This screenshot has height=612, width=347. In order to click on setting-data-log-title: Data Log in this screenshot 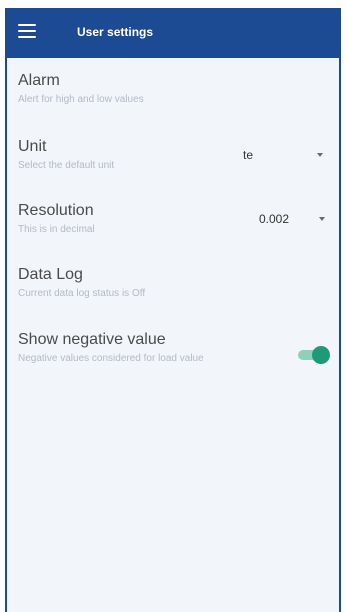, I will do `click(50, 274)`.